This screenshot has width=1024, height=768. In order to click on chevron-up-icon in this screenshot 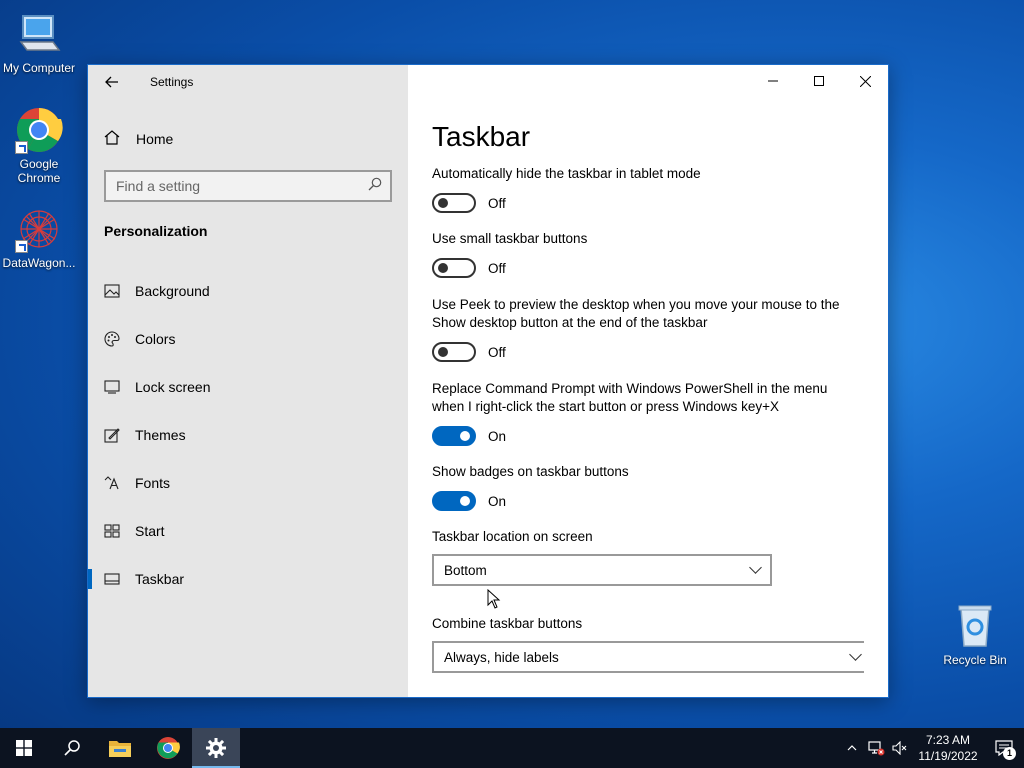, I will do `click(852, 748)`.